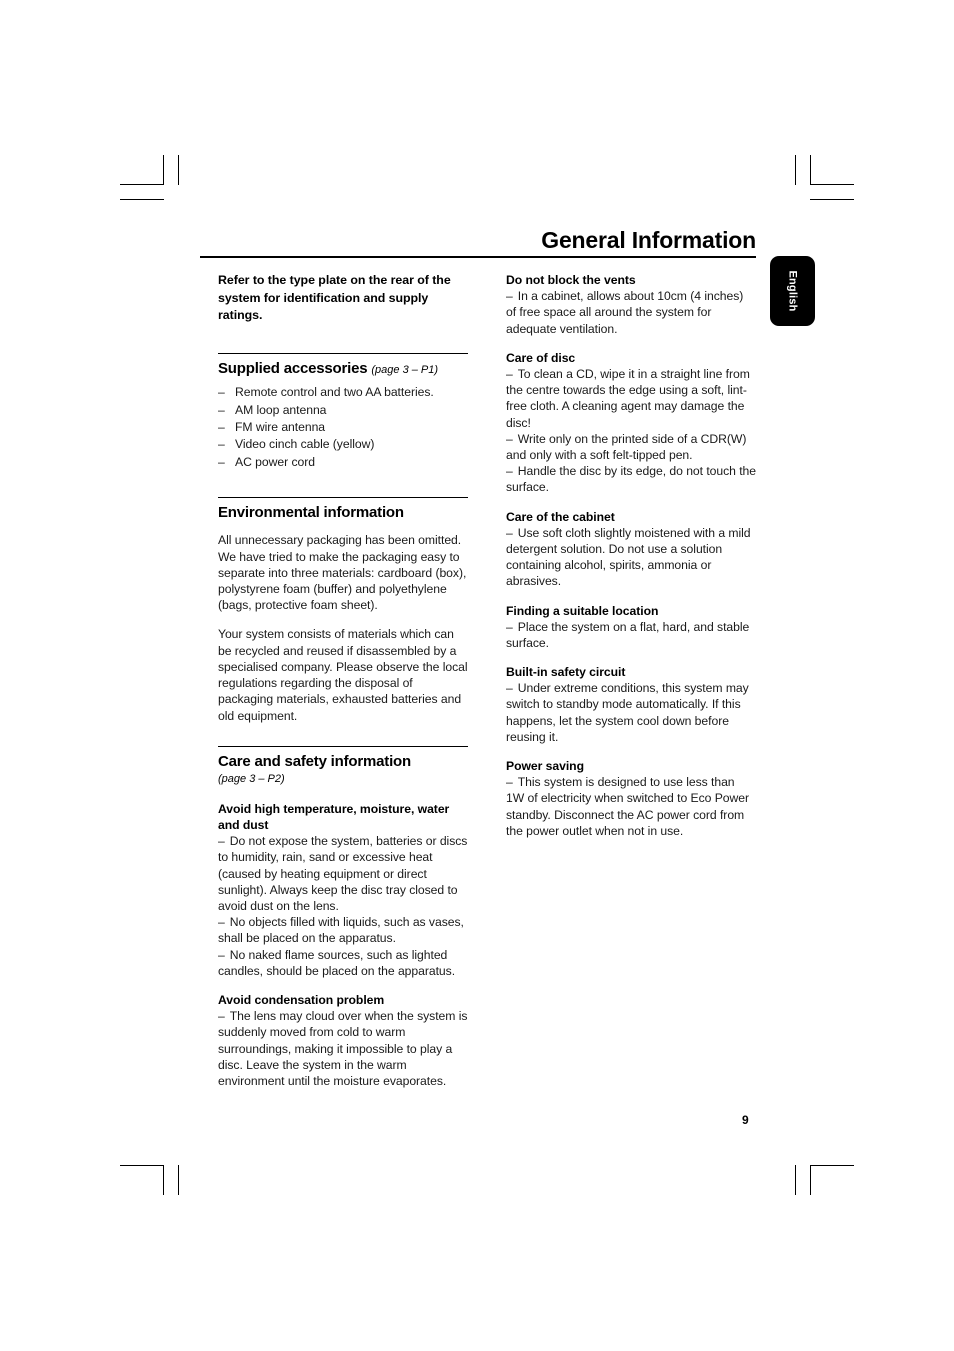  I want to click on care-and-safety-page-ref: (page 3 – P2), so click(251, 779).